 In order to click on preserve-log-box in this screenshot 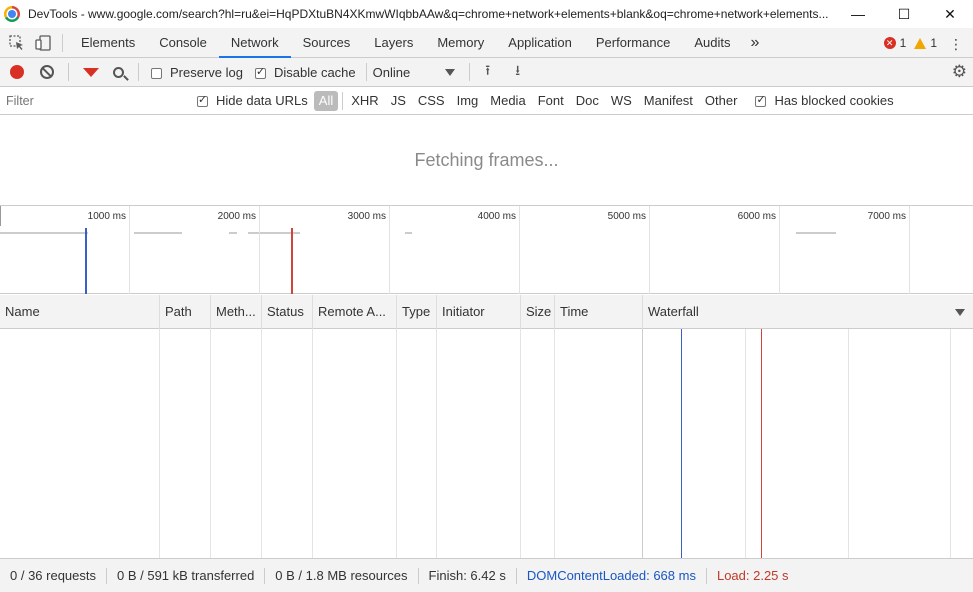, I will do `click(156, 73)`.